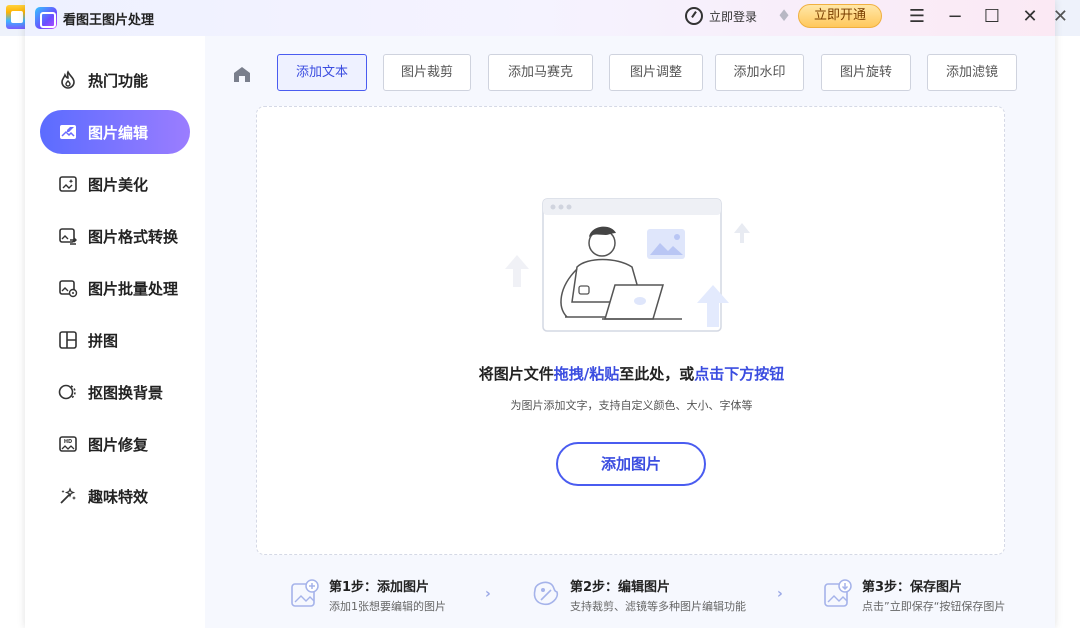 The height and width of the screenshot is (628, 1080). What do you see at coordinates (1067, 332) in the screenshot?
I see `background-window-edge-right` at bounding box center [1067, 332].